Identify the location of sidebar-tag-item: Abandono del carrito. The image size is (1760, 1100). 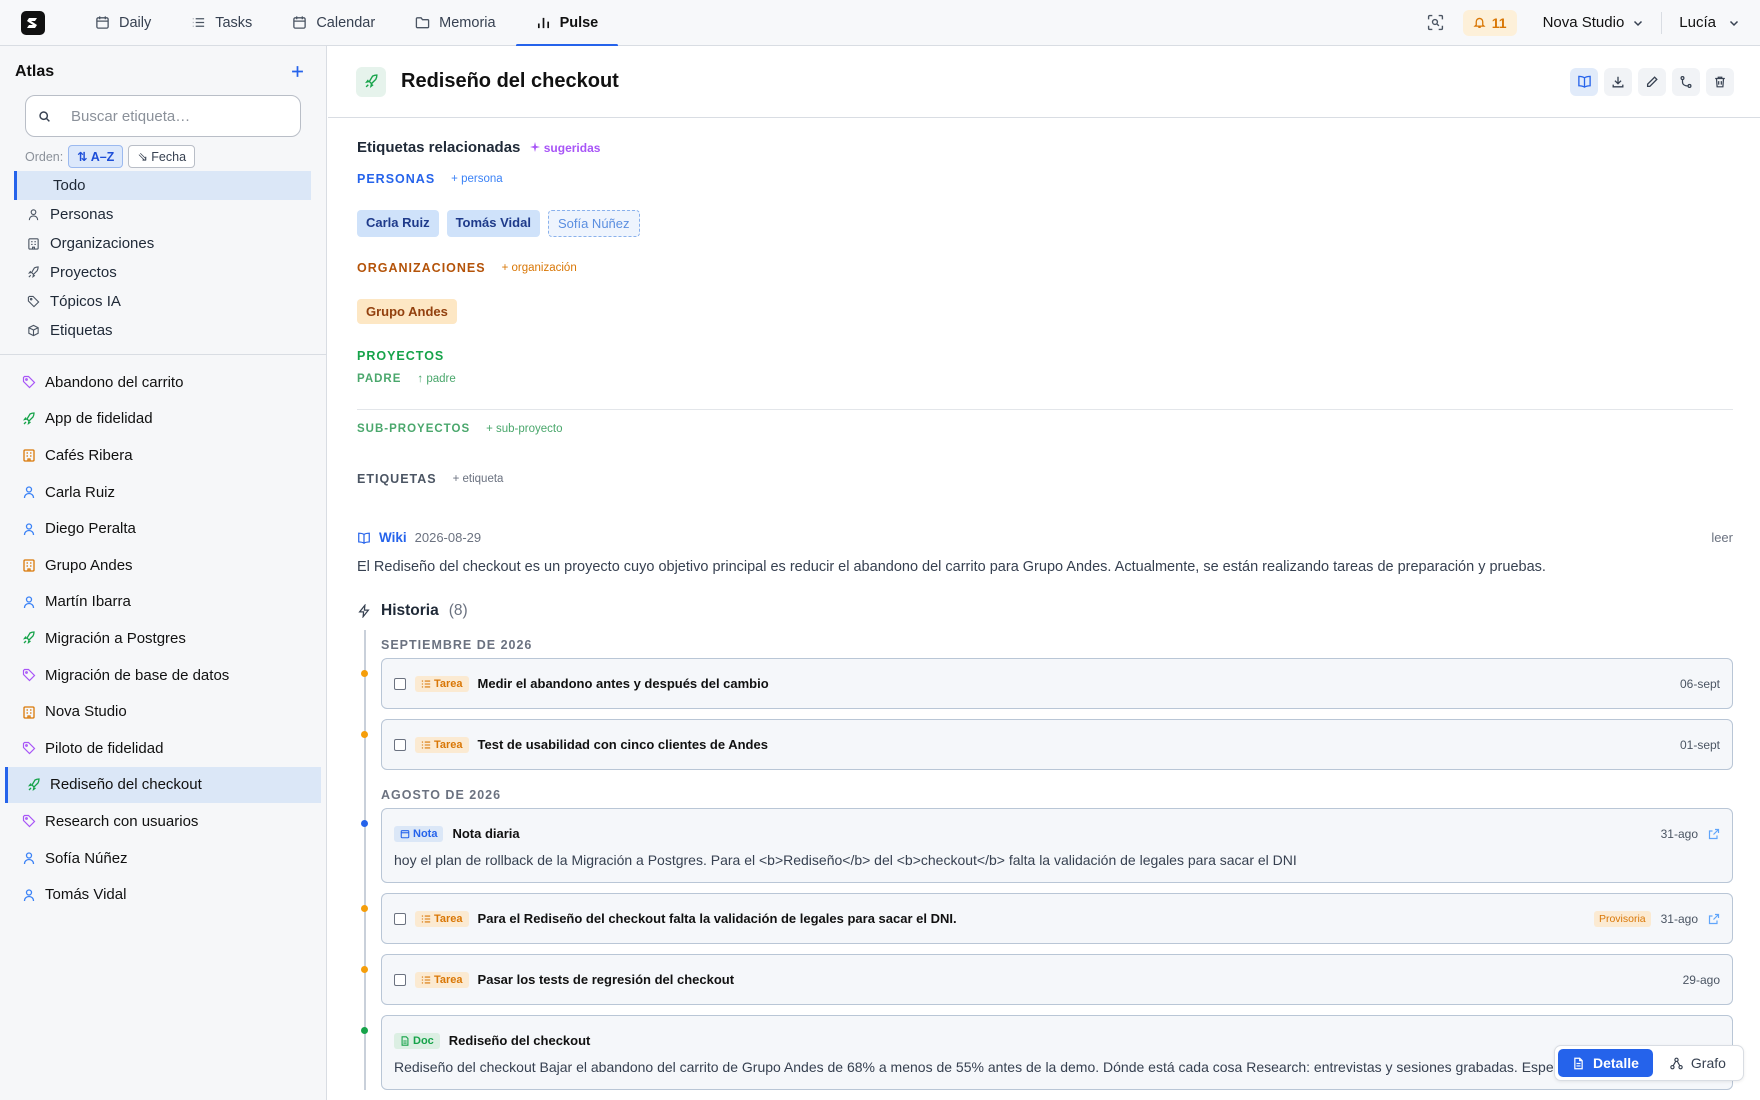
(163, 382).